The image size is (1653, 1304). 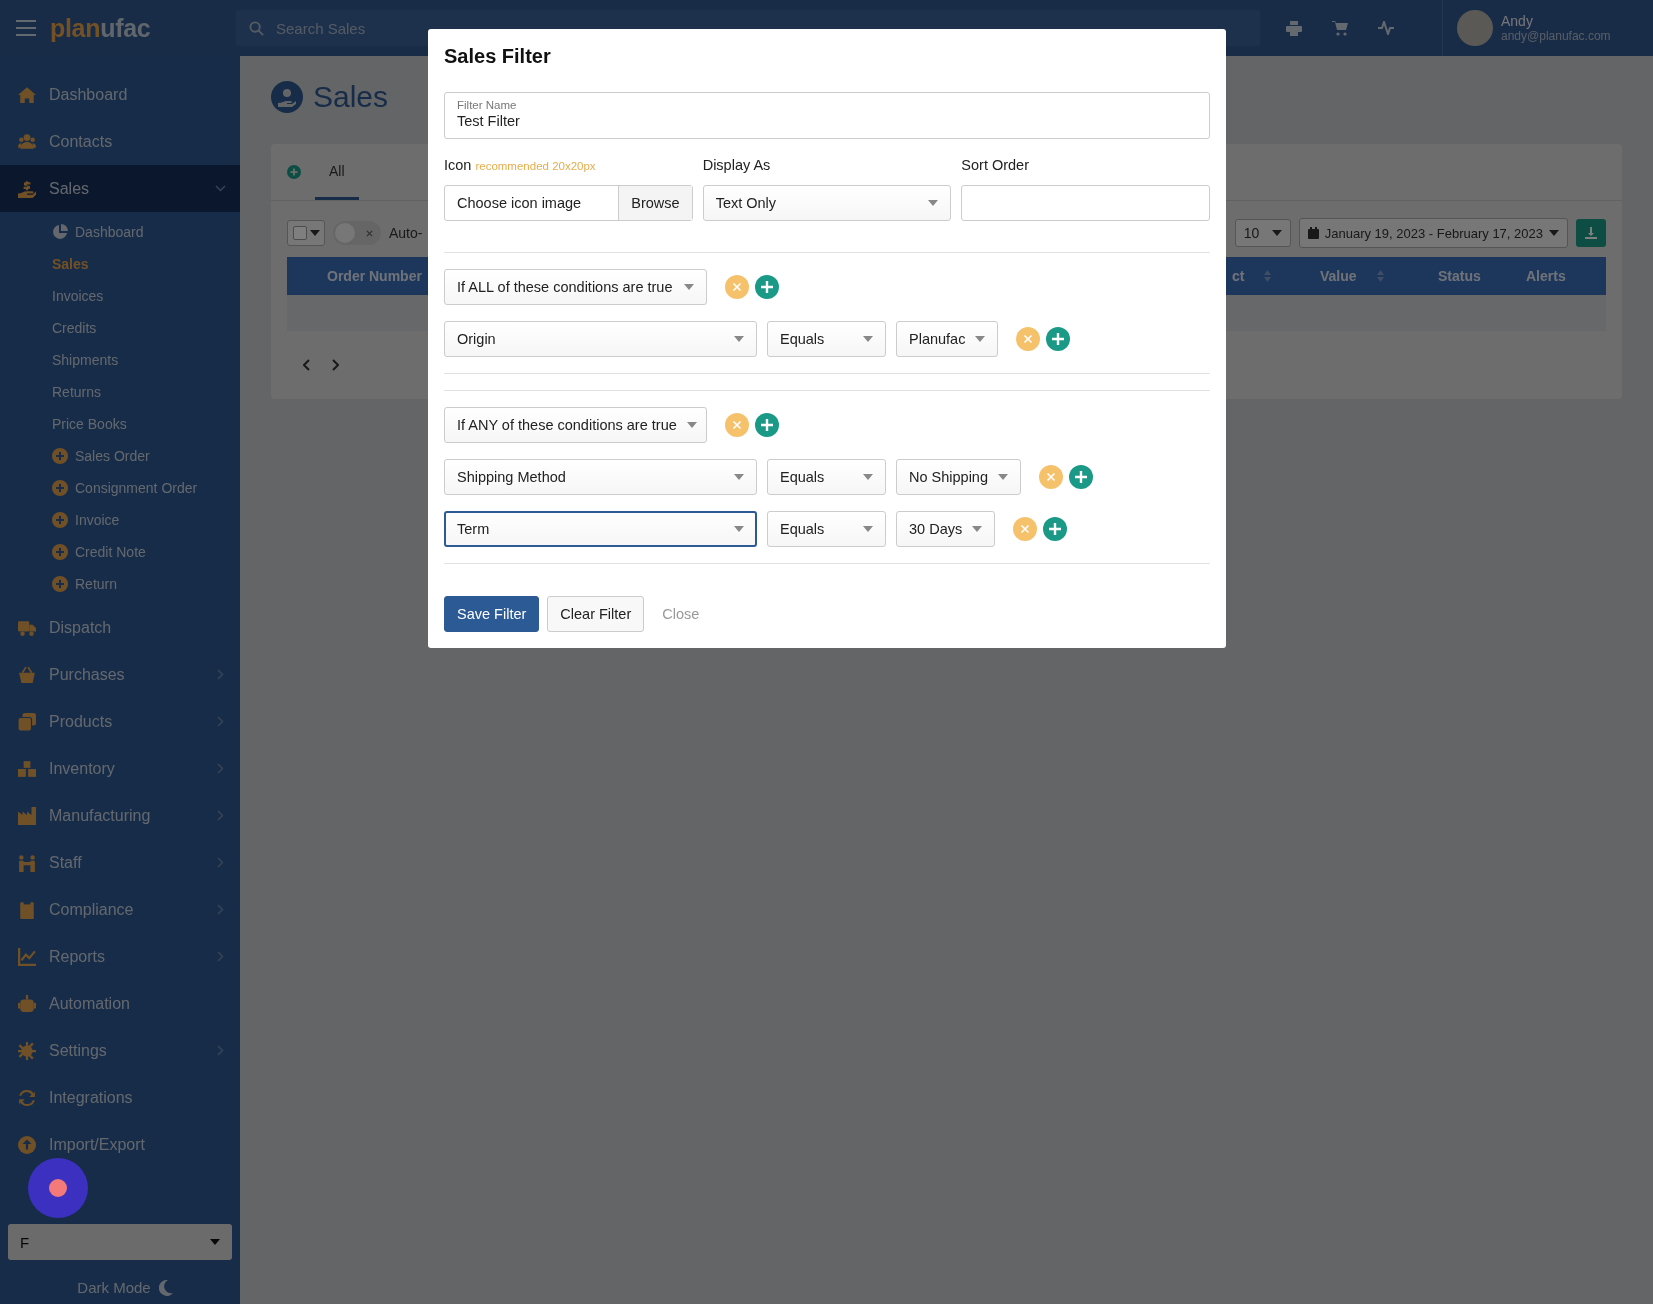 I want to click on date-range-picker: January 19, 2023 - February 17, 2023, so click(x=1433, y=233).